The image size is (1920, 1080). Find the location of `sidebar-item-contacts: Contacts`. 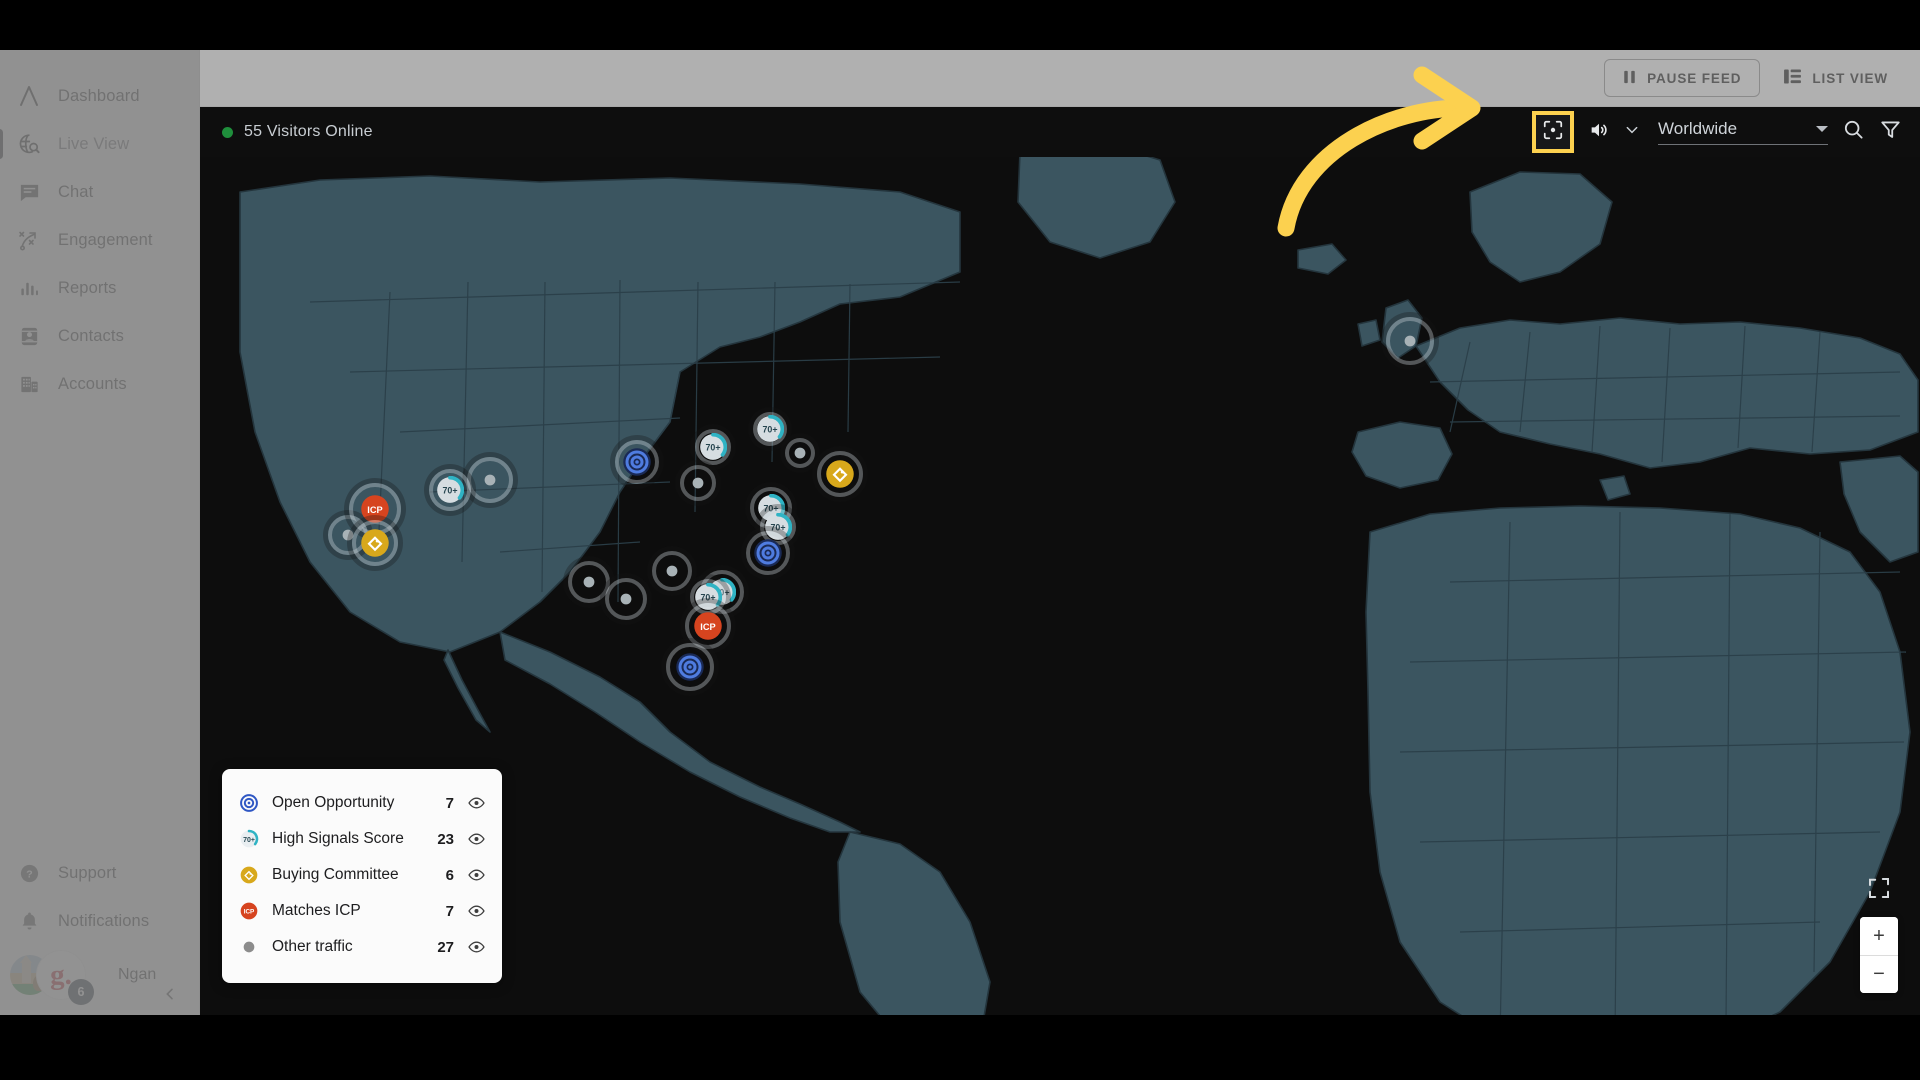

sidebar-item-contacts: Contacts is located at coordinates (99, 336).